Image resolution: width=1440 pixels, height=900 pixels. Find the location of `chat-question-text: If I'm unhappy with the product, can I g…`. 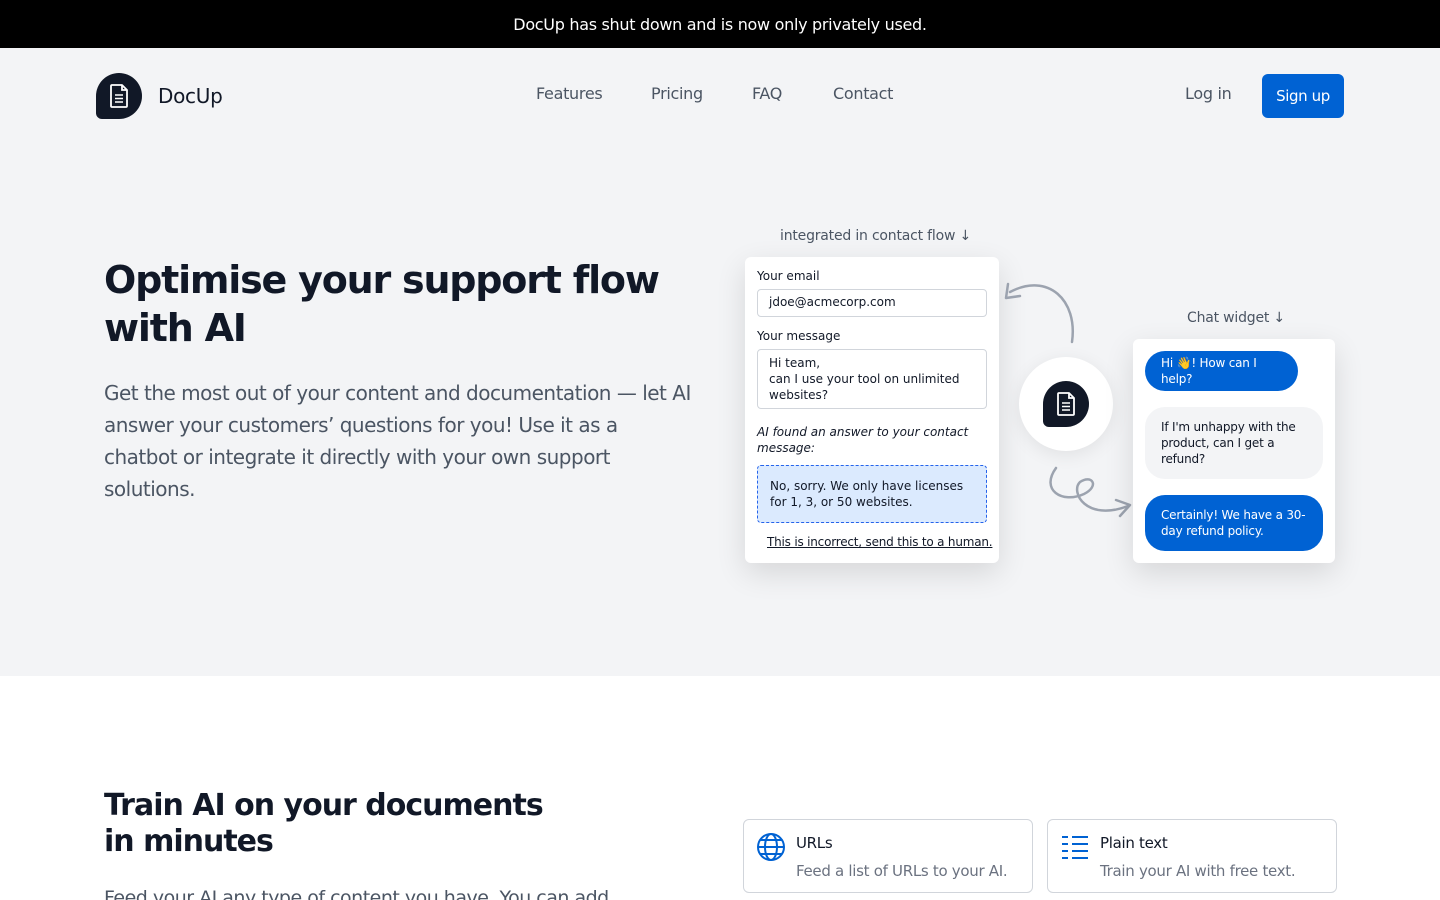

chat-question-text: If I'm unhappy with the product, can I g… is located at coordinates (1228, 443).